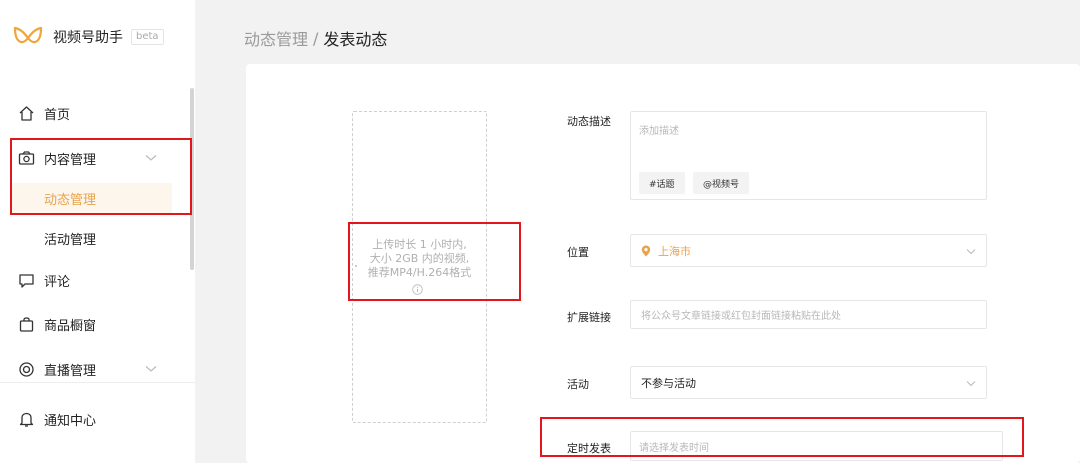 The width and height of the screenshot is (1080, 463). What do you see at coordinates (70, 240) in the screenshot?
I see `sidebar-item-label: 活动管理` at bounding box center [70, 240].